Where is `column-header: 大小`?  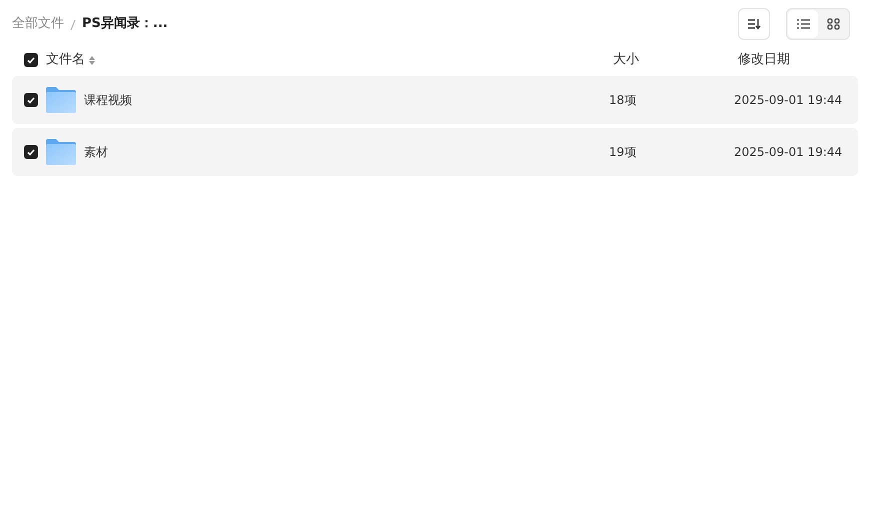 column-header: 大小 is located at coordinates (625, 60).